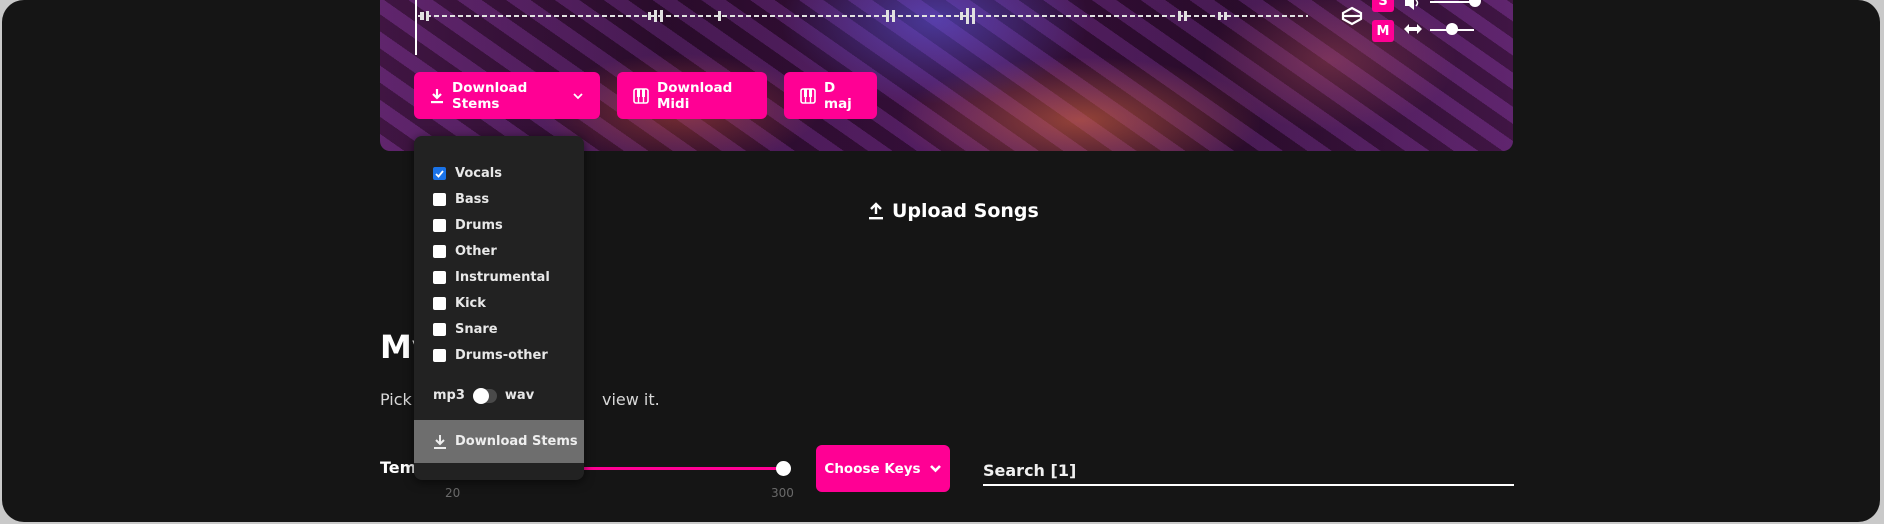 The image size is (1884, 524). Describe the element at coordinates (876, 211) in the screenshot. I see `upload-icon` at that location.